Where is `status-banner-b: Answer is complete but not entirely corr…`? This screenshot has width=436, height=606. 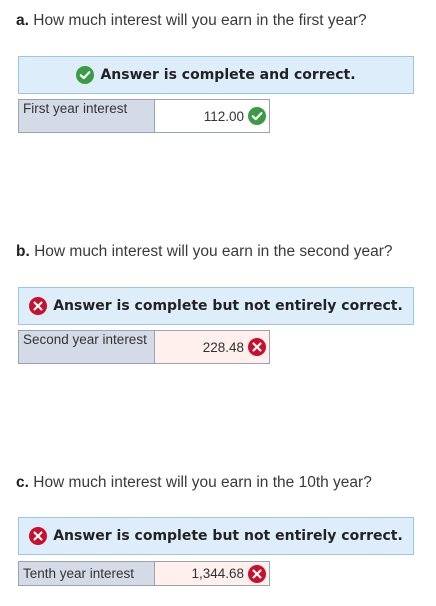
status-banner-b: Answer is complete but not entirely corr… is located at coordinates (216, 306).